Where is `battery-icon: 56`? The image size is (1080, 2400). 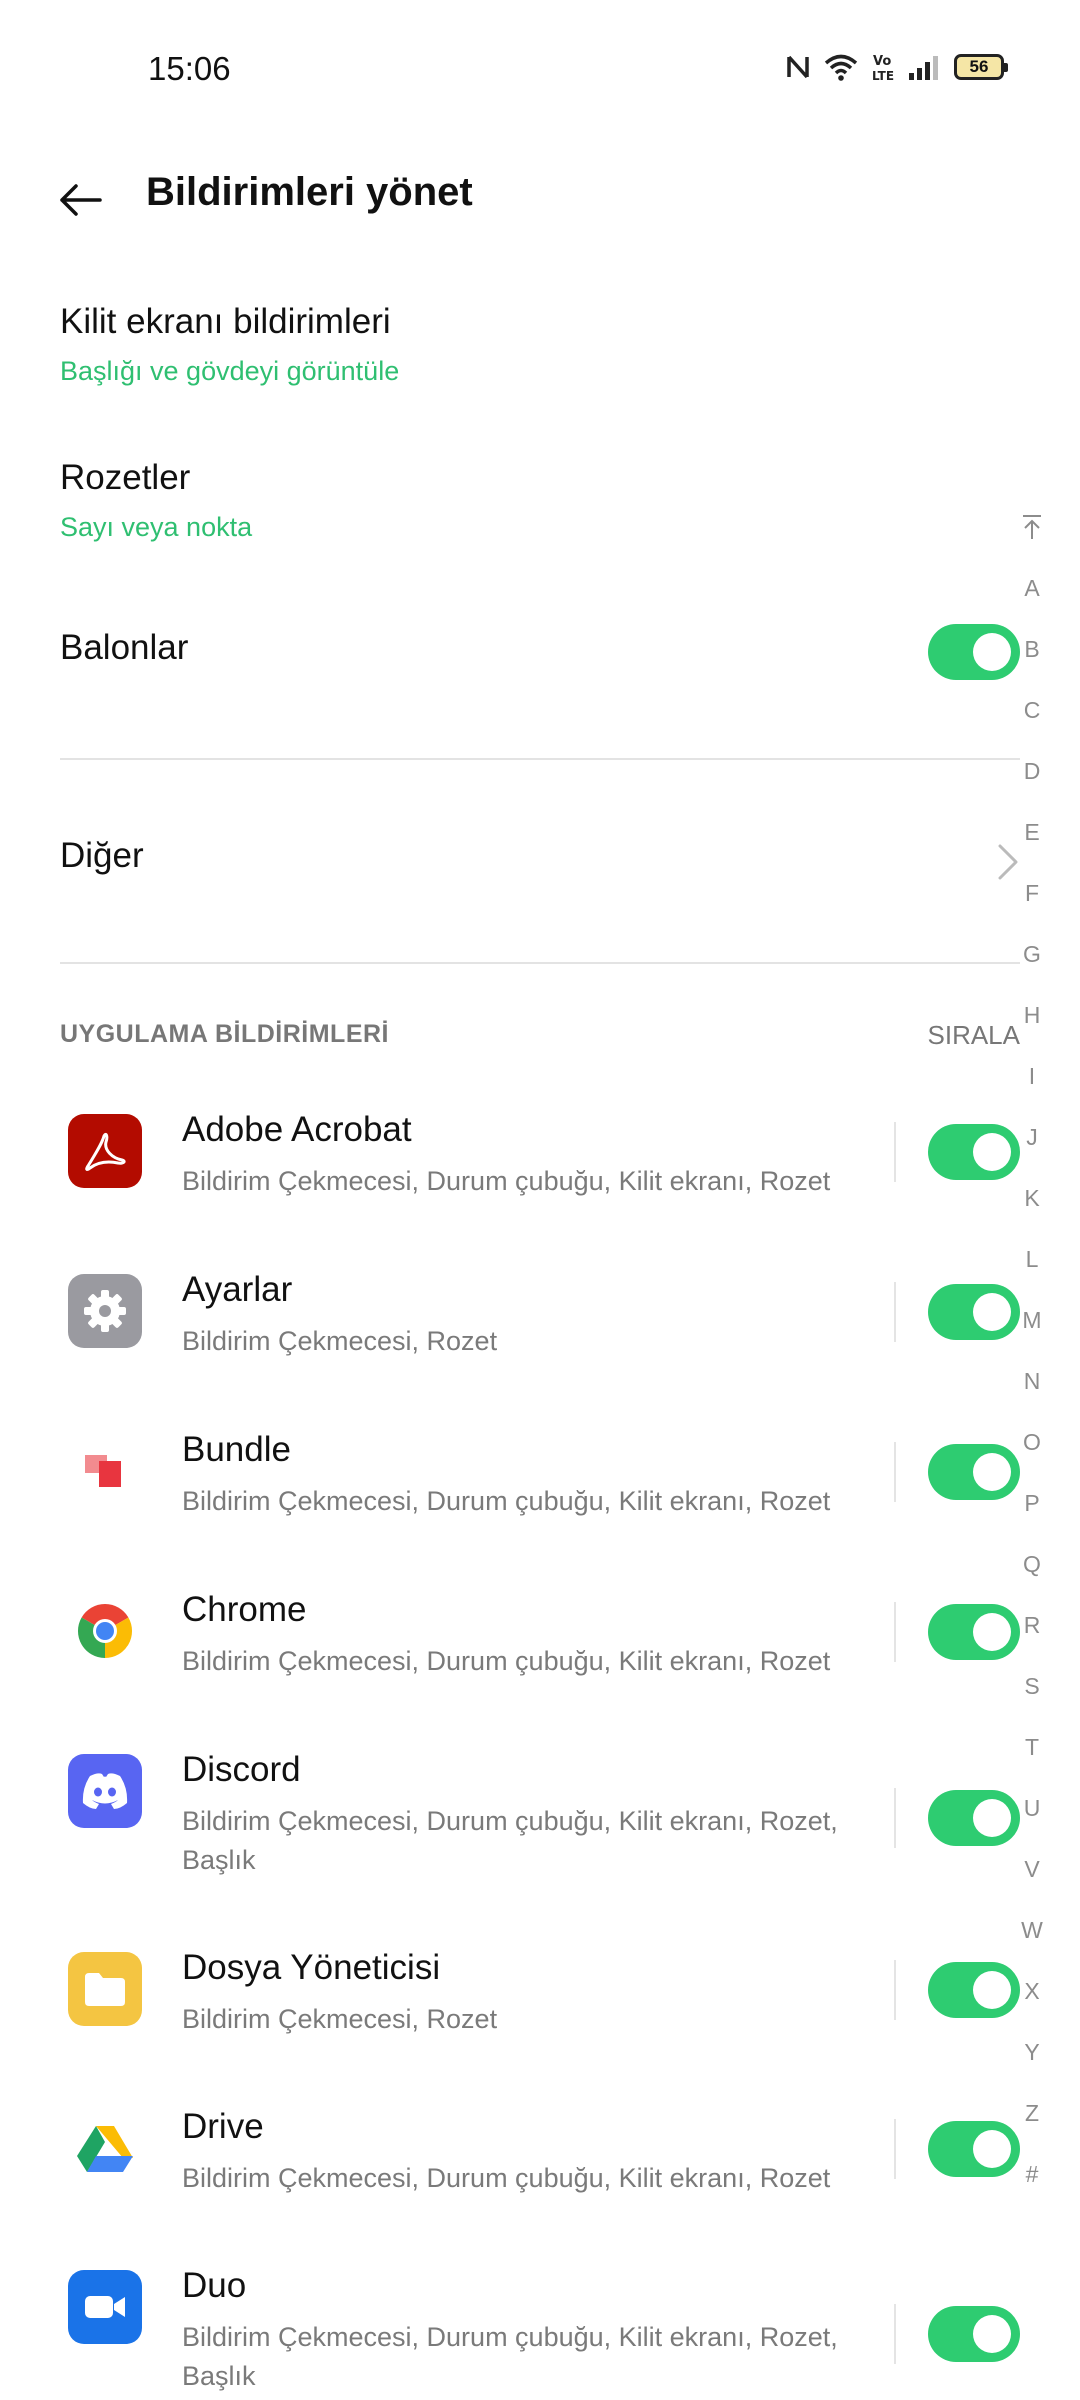 battery-icon: 56 is located at coordinates (981, 67).